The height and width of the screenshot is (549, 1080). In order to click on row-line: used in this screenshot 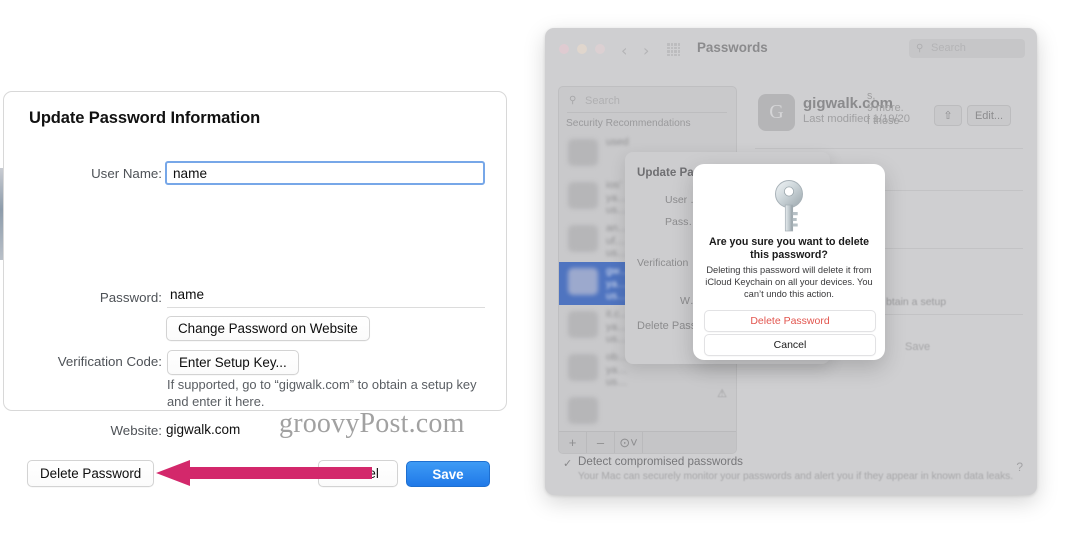, I will do `click(617, 142)`.